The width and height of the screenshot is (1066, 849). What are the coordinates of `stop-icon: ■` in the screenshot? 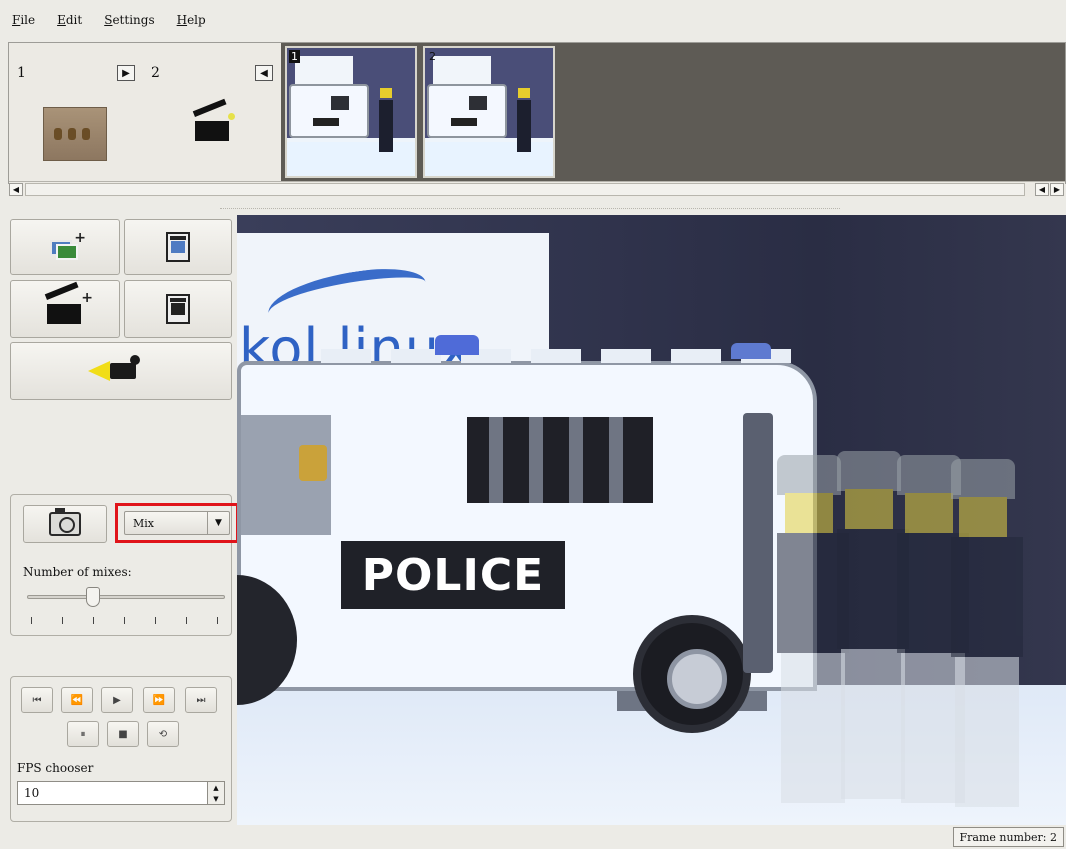 It's located at (123, 734).